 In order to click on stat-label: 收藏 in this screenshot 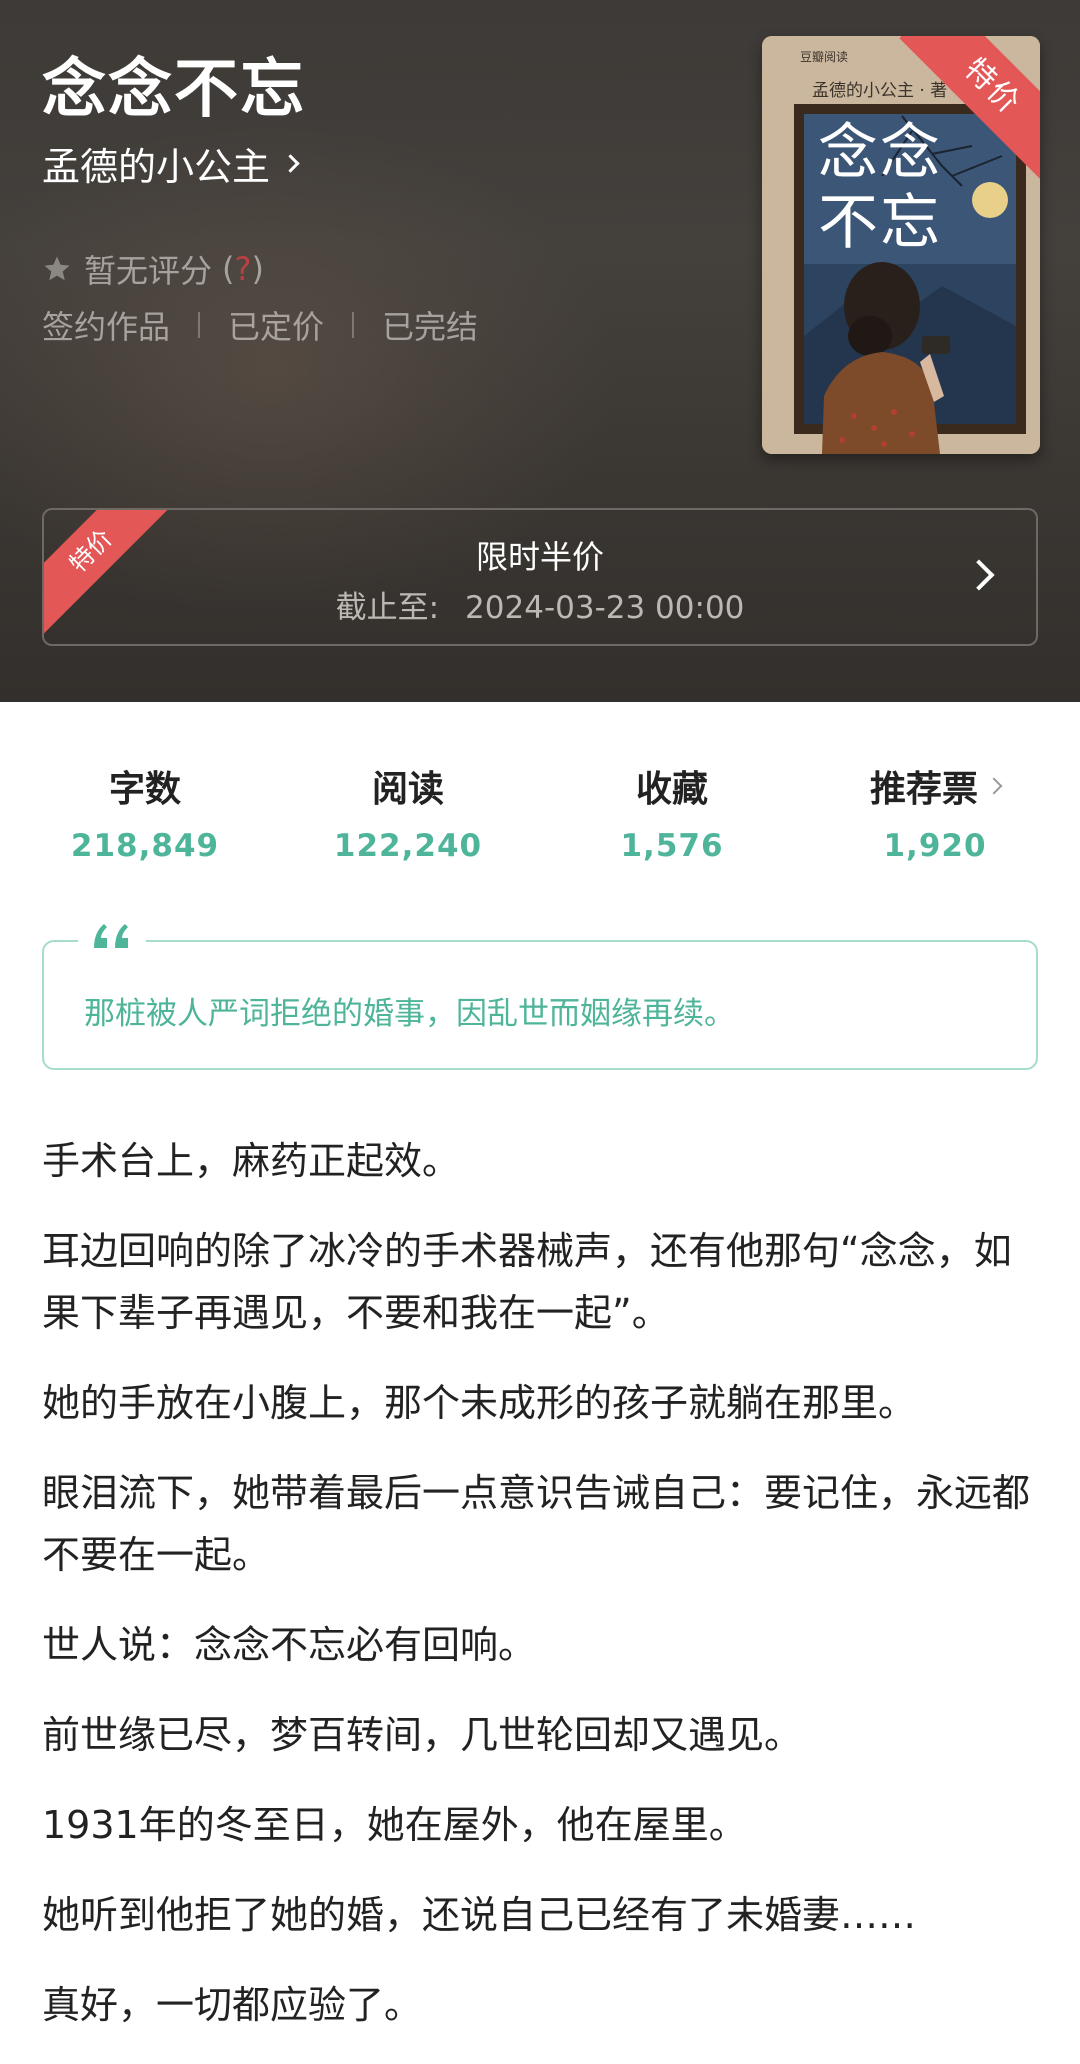, I will do `click(671, 789)`.